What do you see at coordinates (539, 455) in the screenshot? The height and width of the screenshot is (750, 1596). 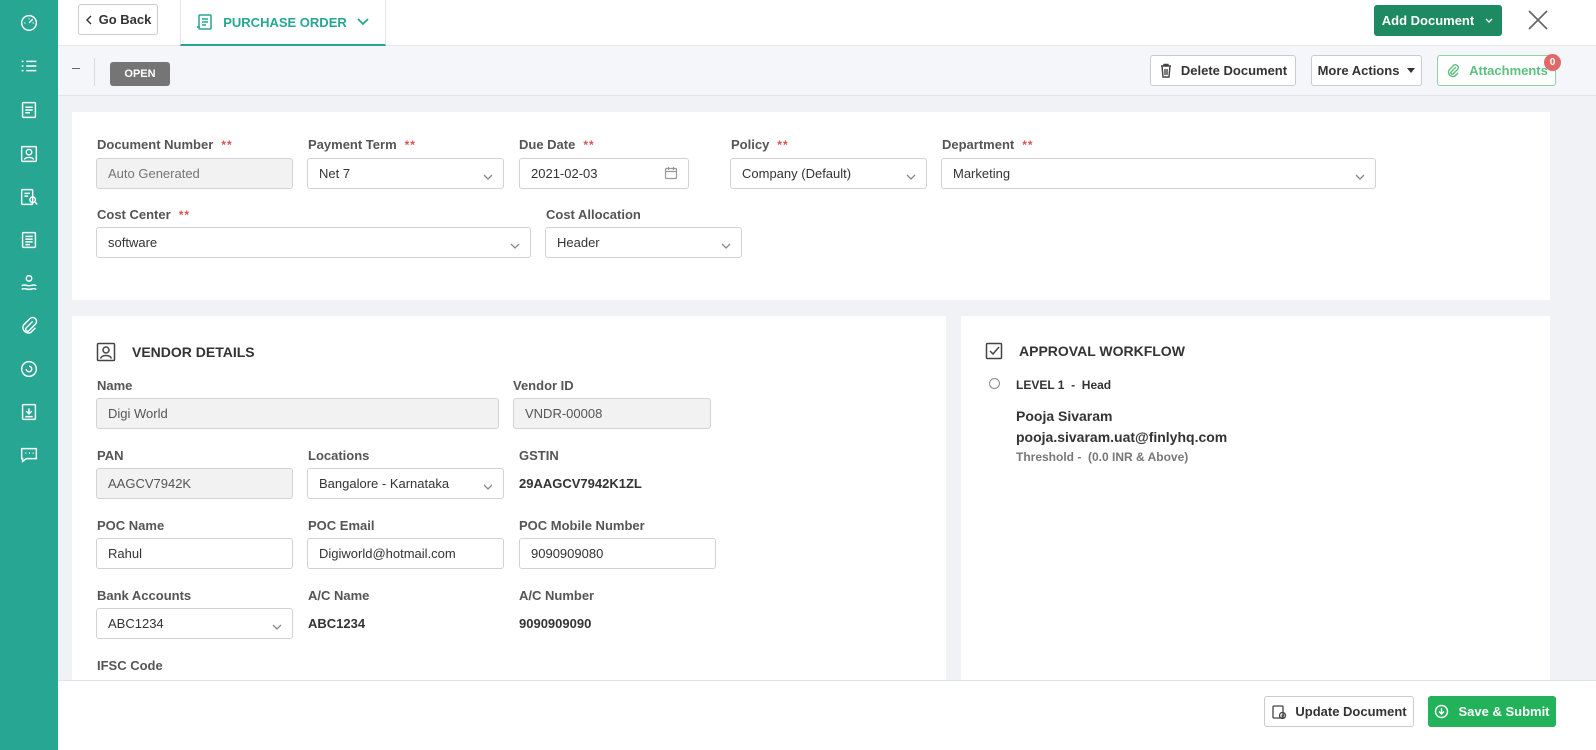 I see `gstin-label: GSTIN` at bounding box center [539, 455].